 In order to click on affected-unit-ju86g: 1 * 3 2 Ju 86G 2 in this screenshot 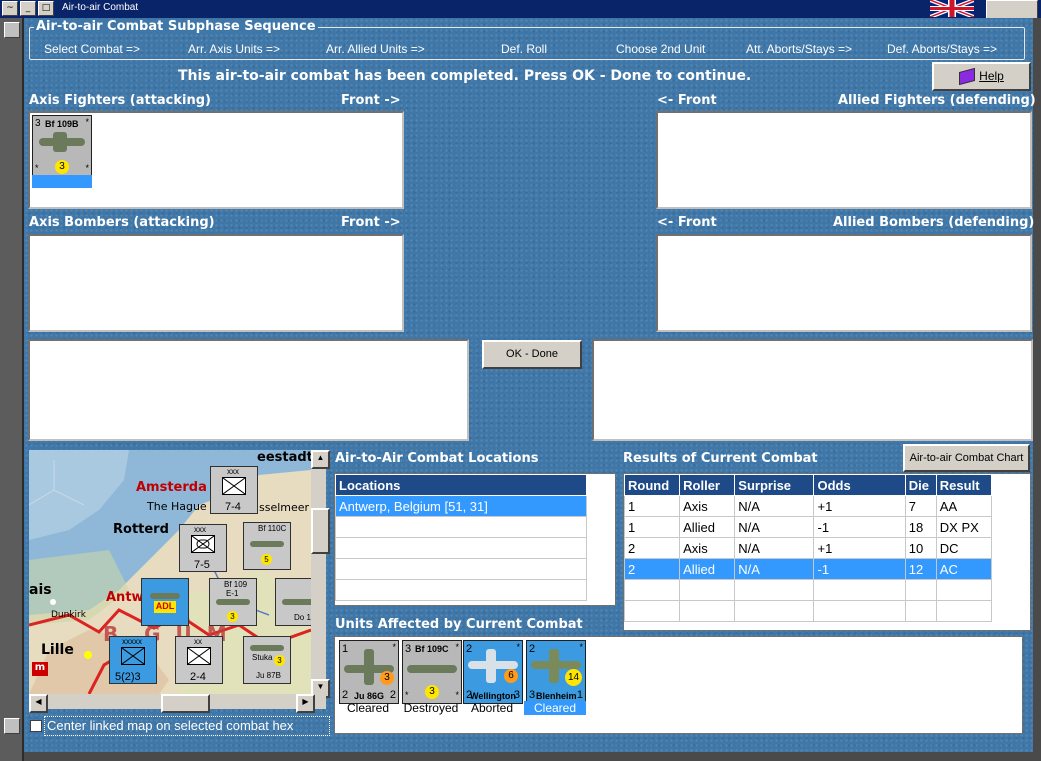, I will do `click(369, 672)`.